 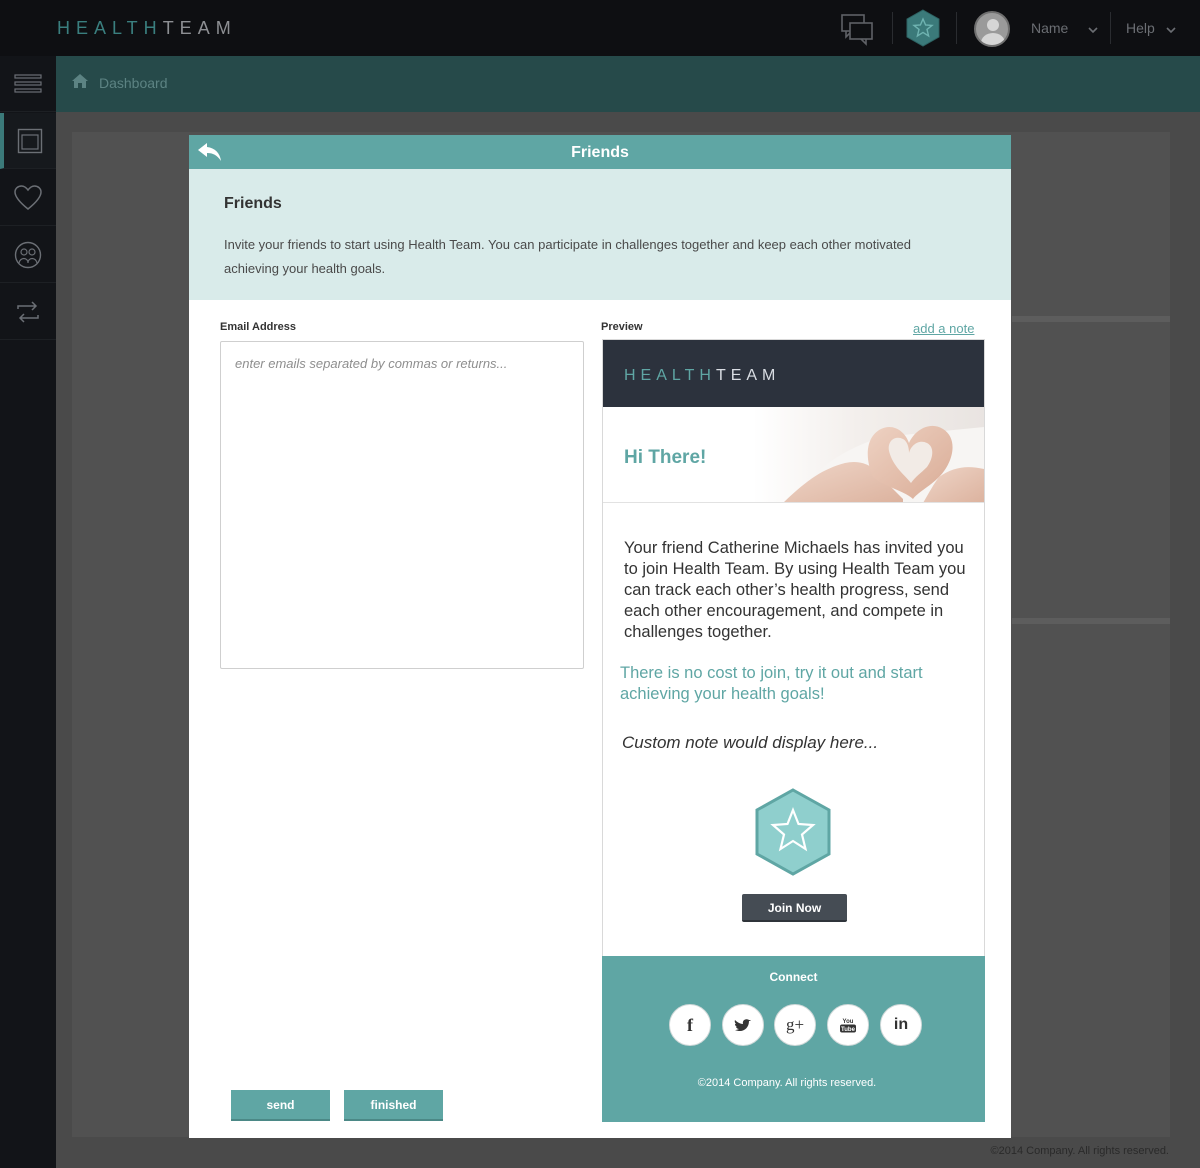 I want to click on preview-logo-health: HEALTH, so click(x=670, y=375).